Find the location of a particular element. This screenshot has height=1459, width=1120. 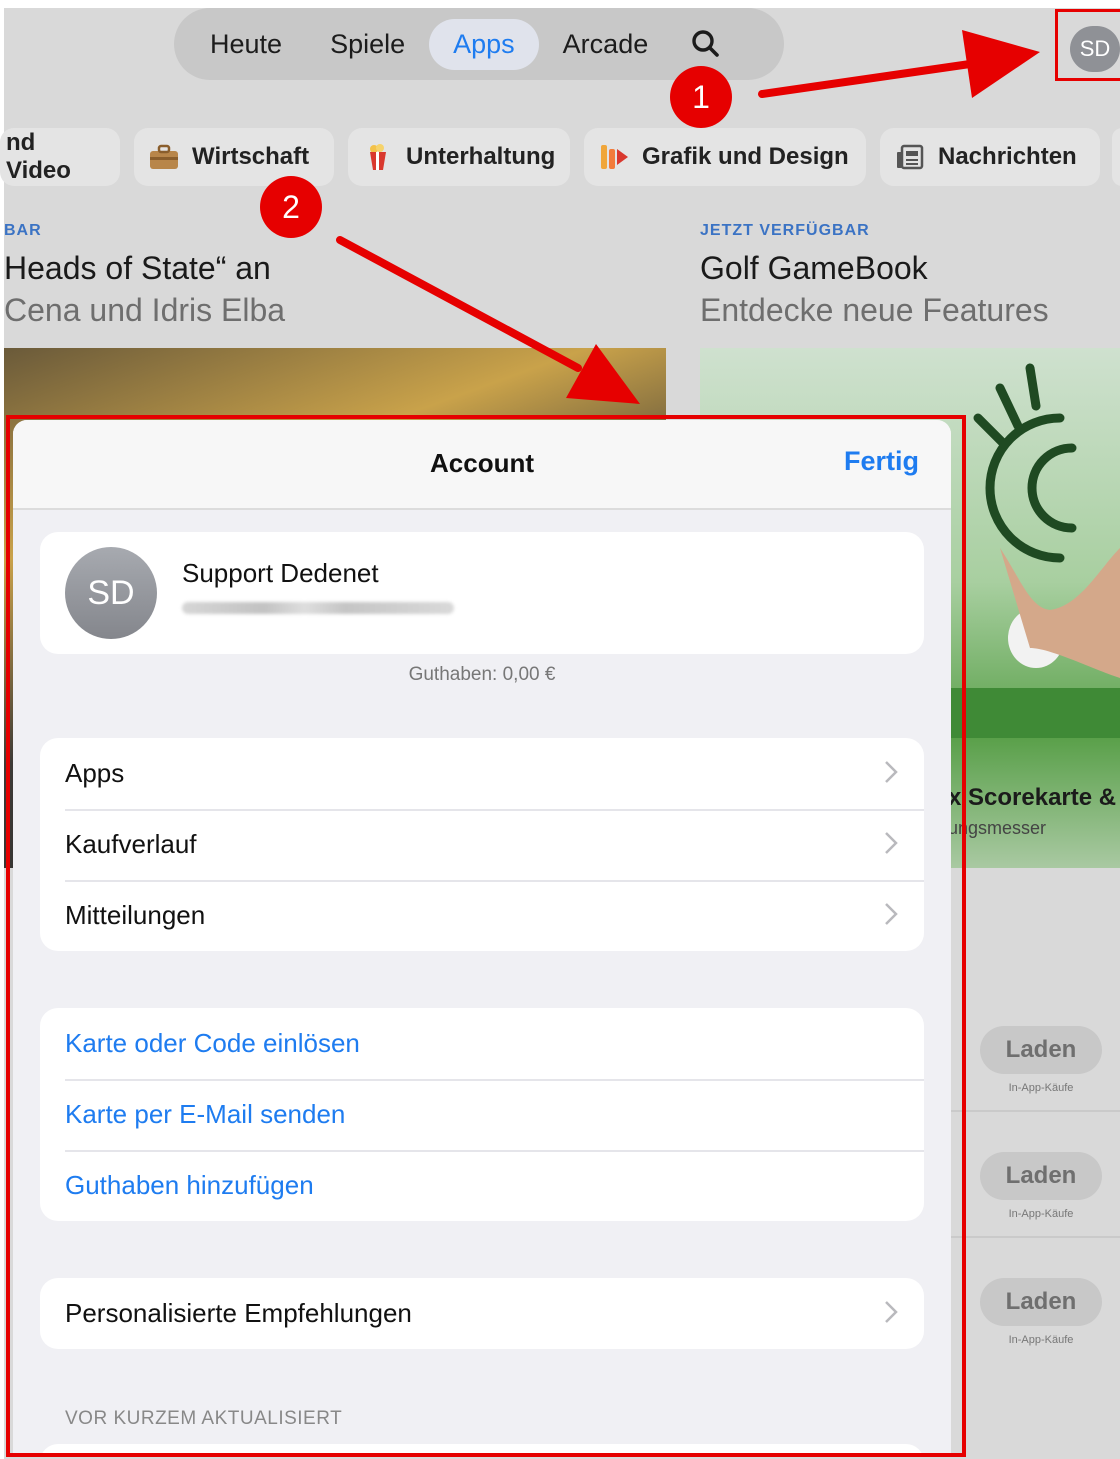

step-marker-2: 2 is located at coordinates (291, 207).